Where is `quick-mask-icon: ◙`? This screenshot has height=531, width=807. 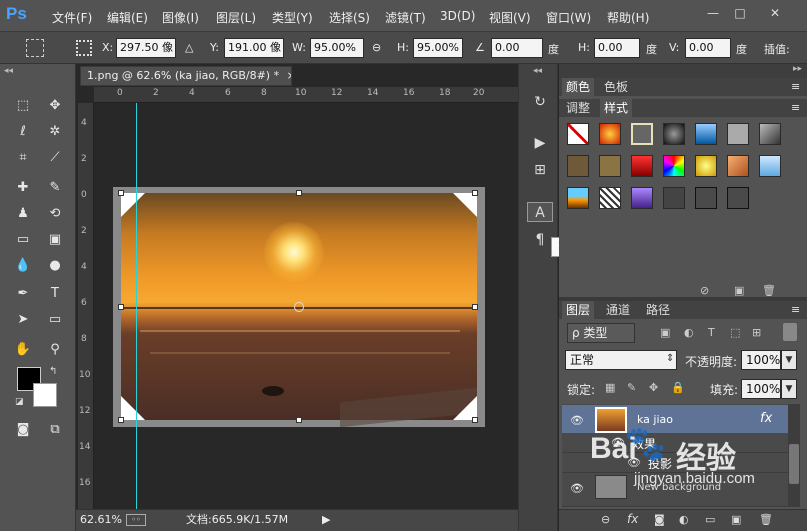 quick-mask-icon: ◙ is located at coordinates (23, 430).